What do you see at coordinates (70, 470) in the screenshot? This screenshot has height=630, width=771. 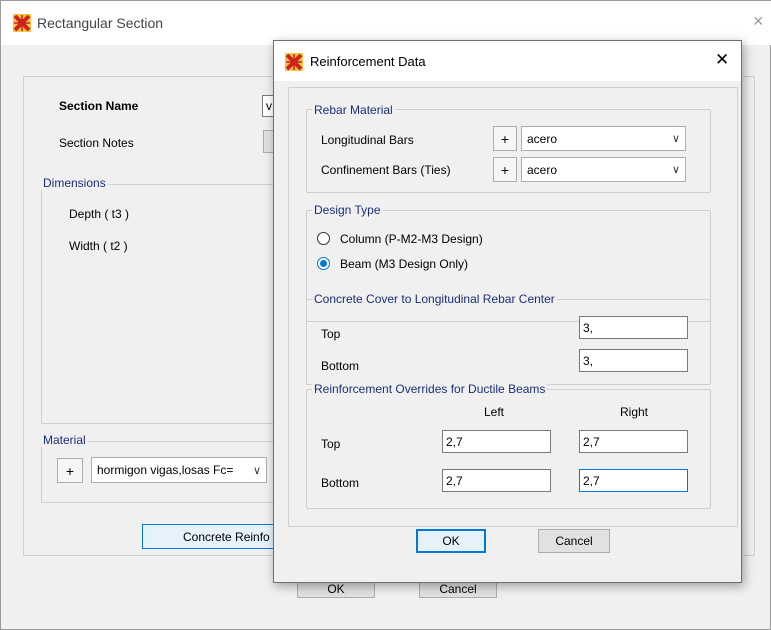 I see `add-material-button: +` at bounding box center [70, 470].